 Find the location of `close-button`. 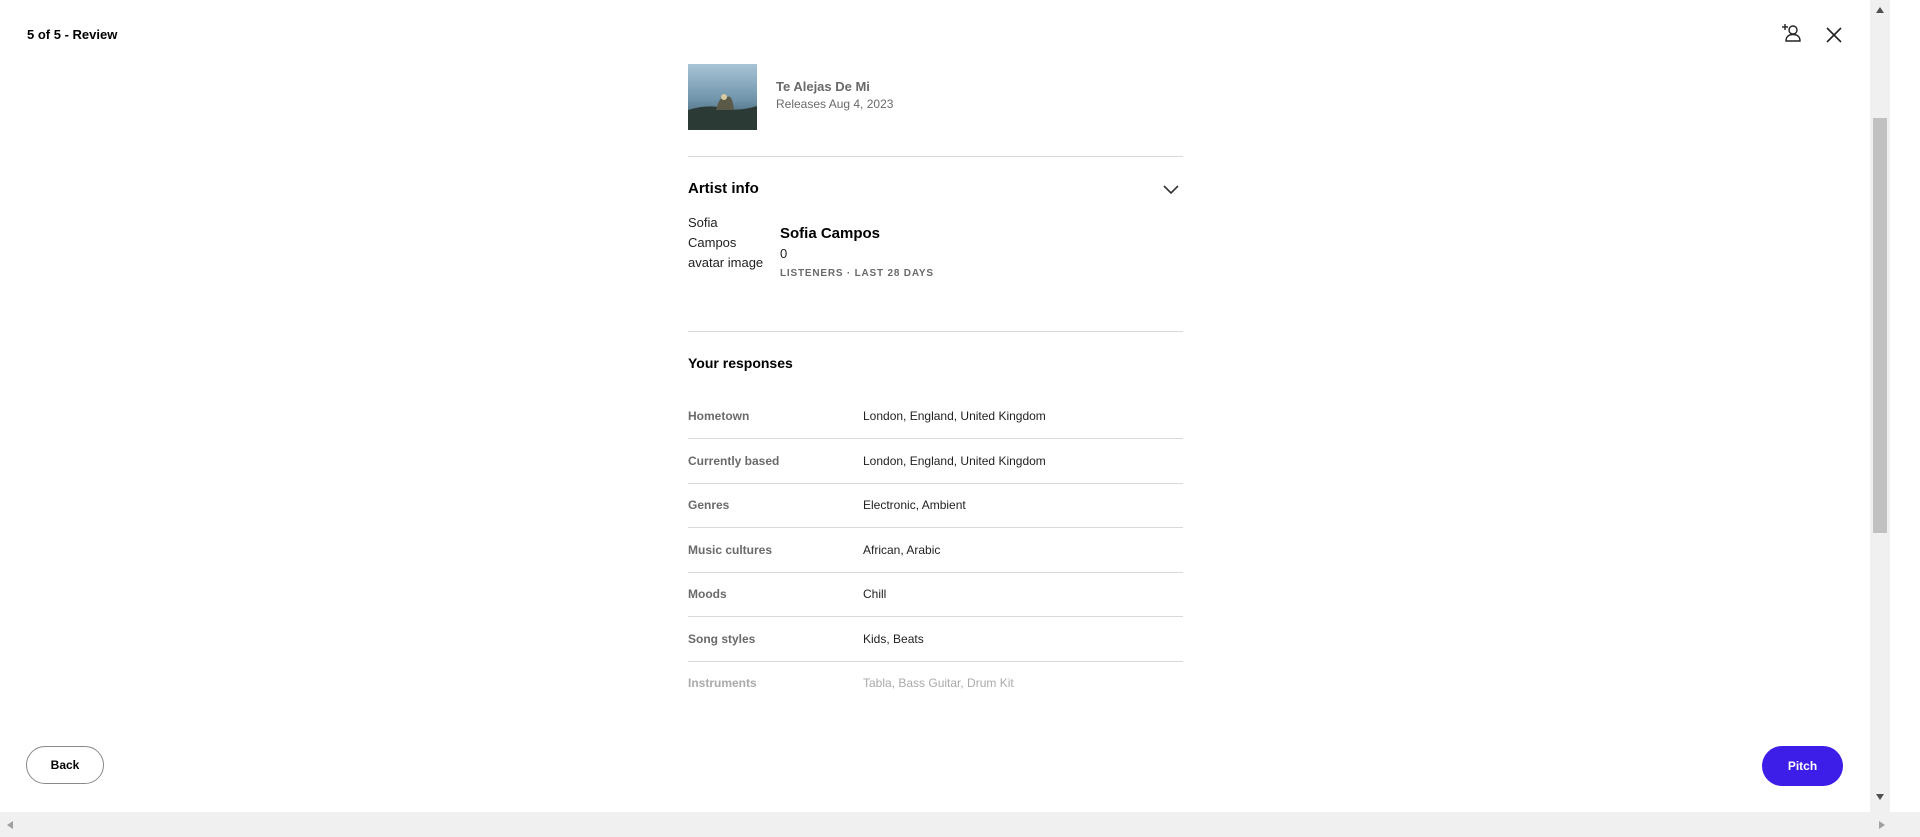

close-button is located at coordinates (1834, 35).